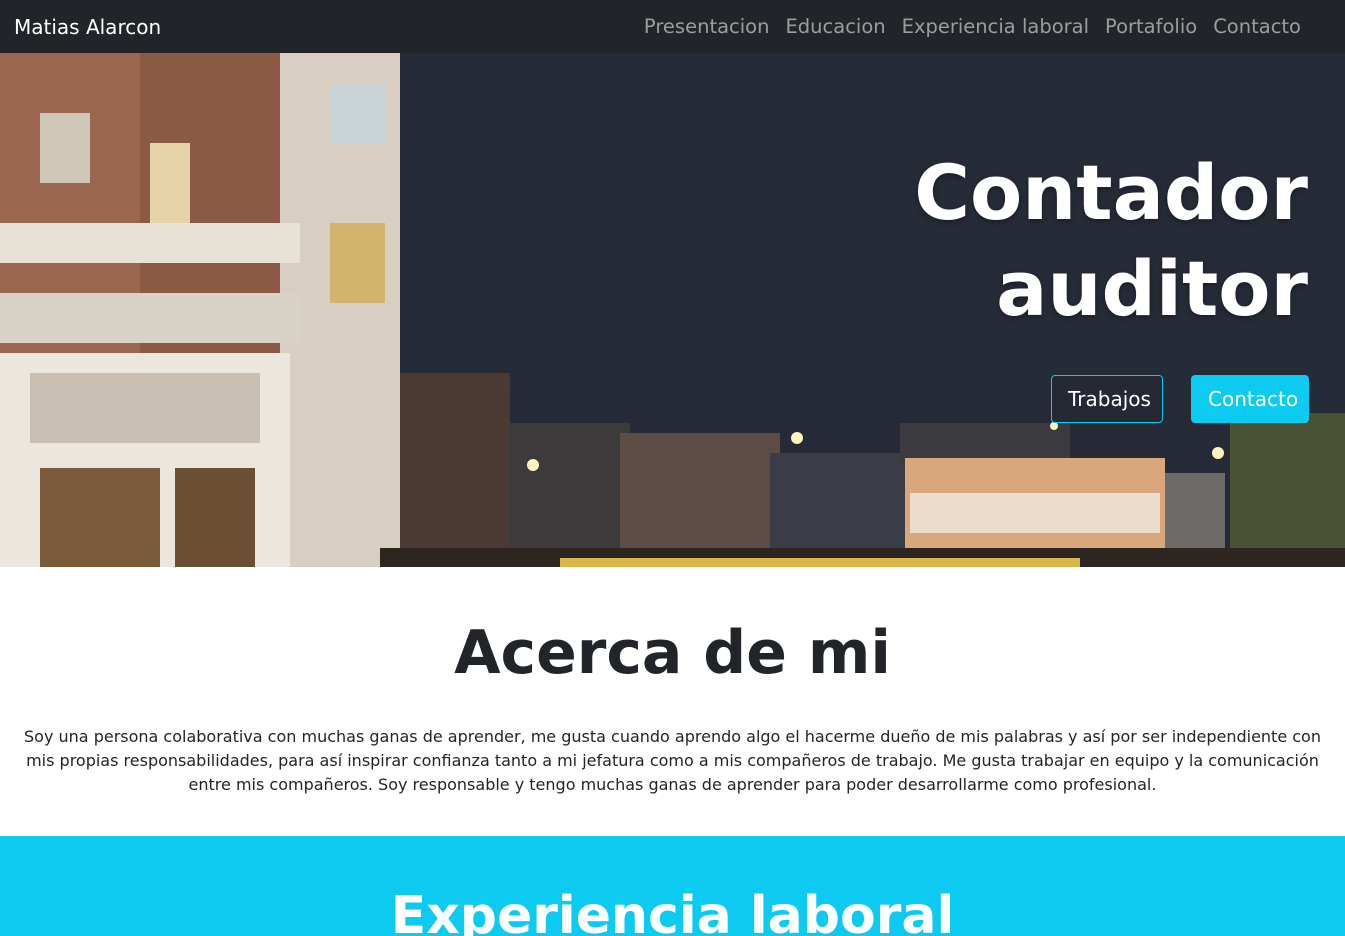 This screenshot has height=936, width=1345. Describe the element at coordinates (1257, 26) in the screenshot. I see `nav-link-contacto: Contacto` at that location.